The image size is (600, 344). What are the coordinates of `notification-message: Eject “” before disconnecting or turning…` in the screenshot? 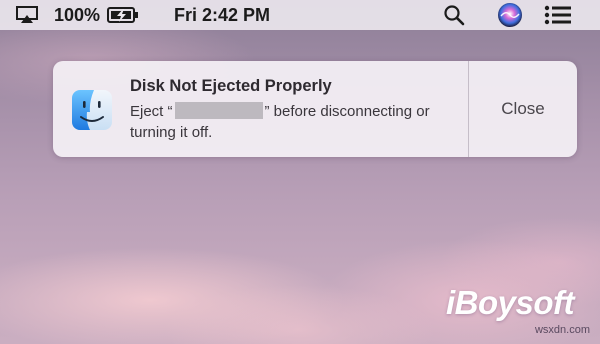 It's located at (295, 122).